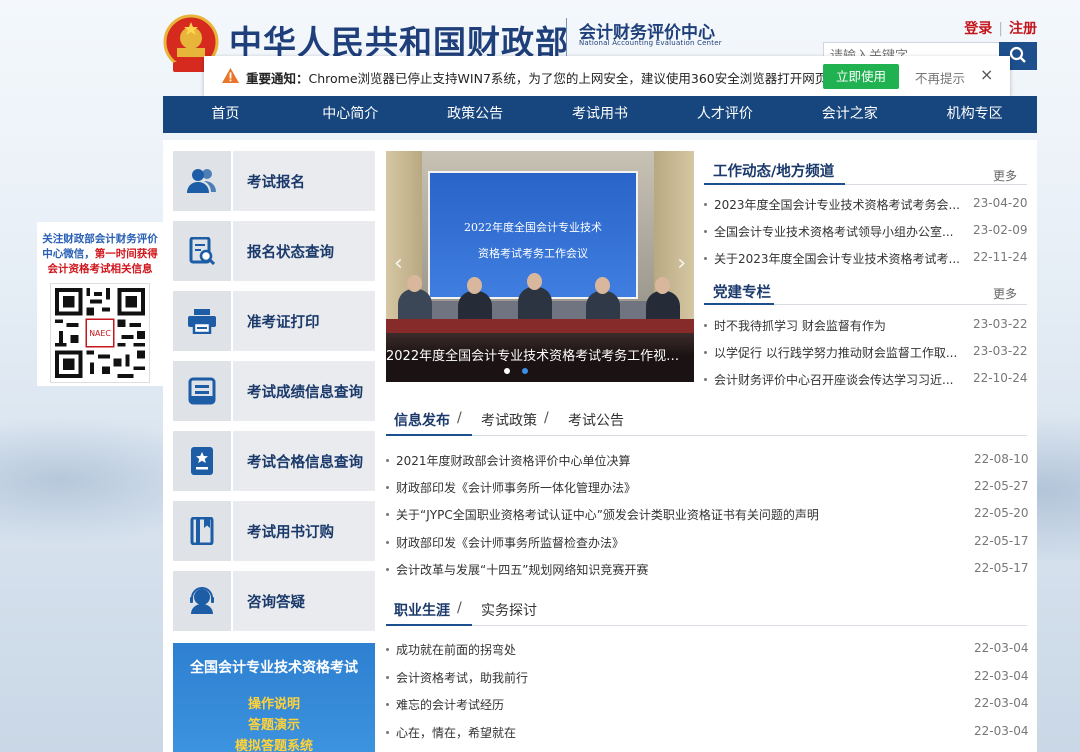  Describe the element at coordinates (429, 625) in the screenshot. I see `career-tabs-underline-active` at that location.